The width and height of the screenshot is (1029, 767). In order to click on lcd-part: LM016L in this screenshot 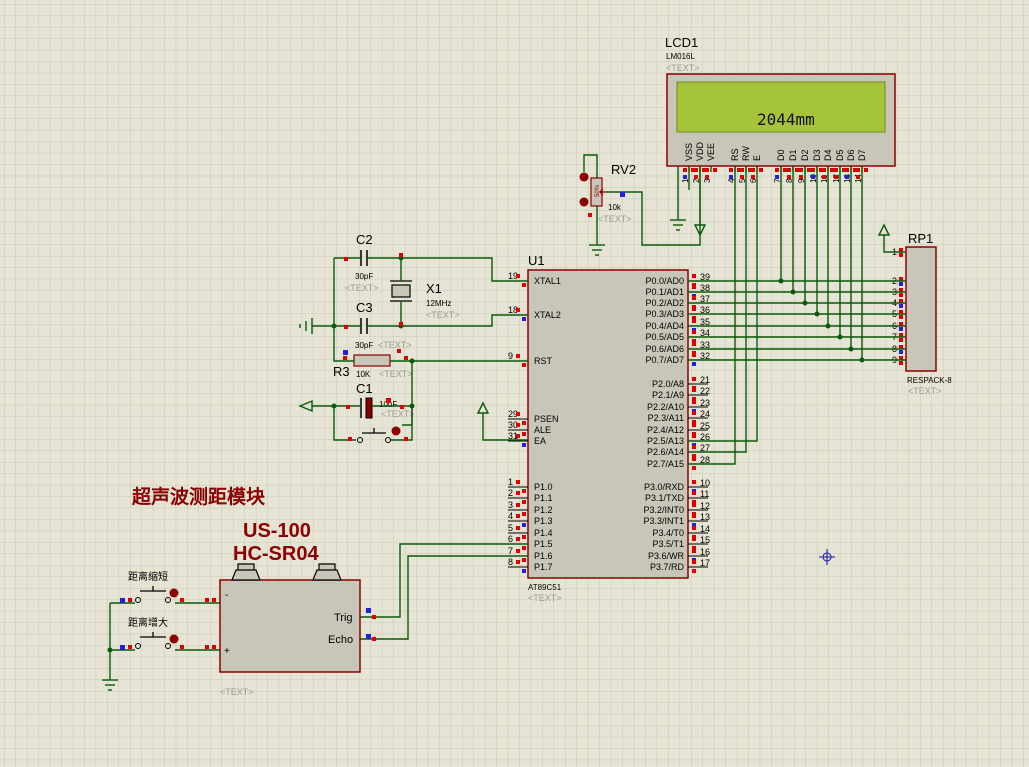, I will do `click(680, 56)`.